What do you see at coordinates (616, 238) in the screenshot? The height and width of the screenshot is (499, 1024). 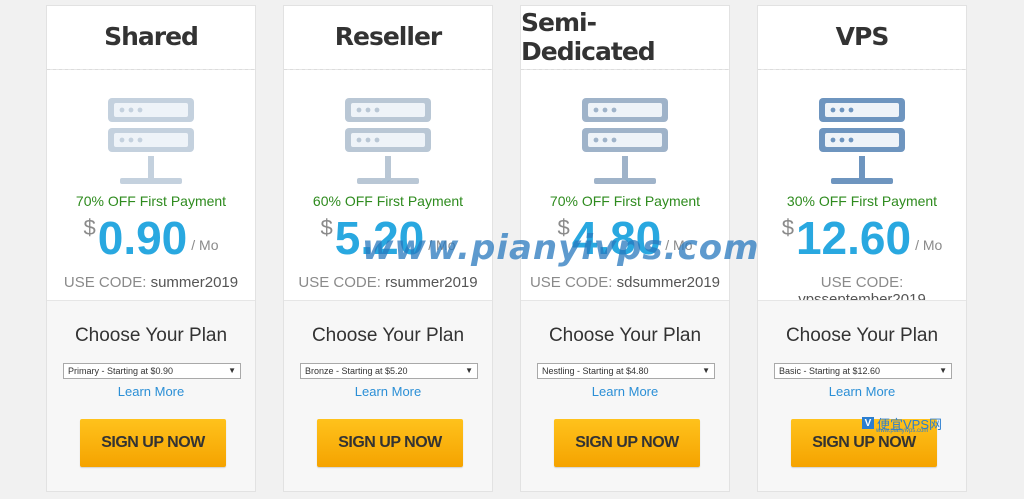 I see `price-amount: 4.80` at bounding box center [616, 238].